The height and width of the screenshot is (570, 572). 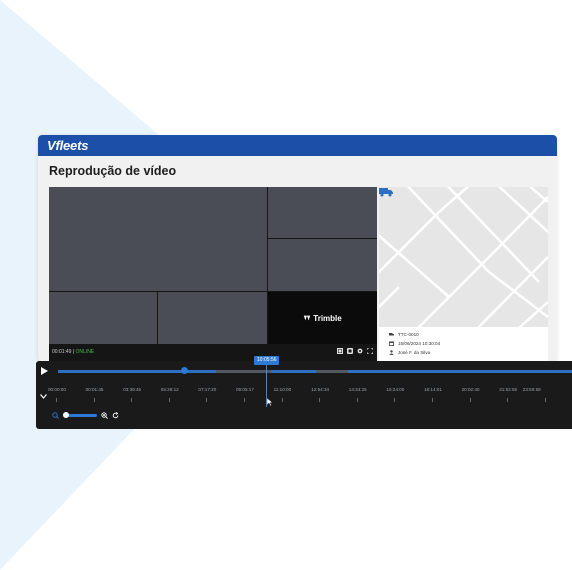 I want to click on map-streets, so click(x=463, y=257).